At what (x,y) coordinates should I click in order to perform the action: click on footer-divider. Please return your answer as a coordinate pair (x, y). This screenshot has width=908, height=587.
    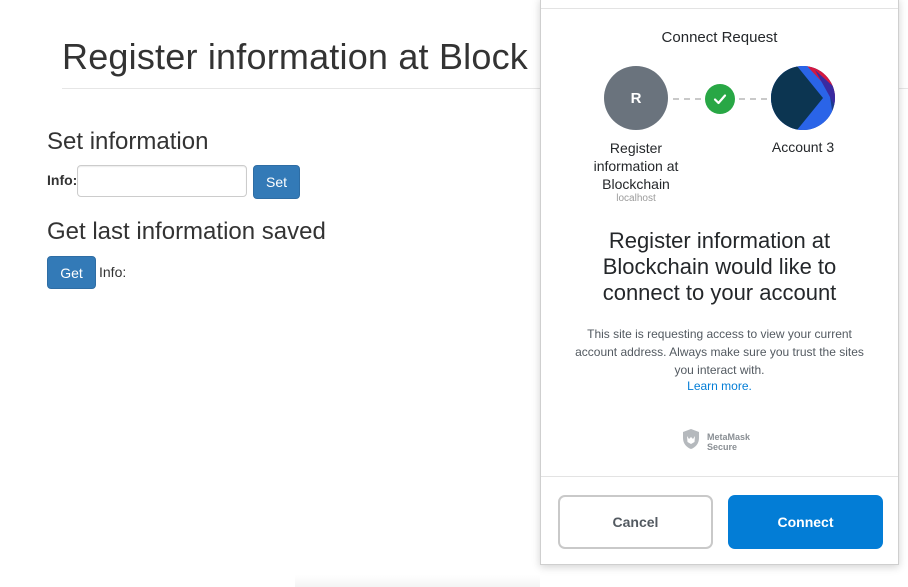
    Looking at the image, I should click on (719, 476).